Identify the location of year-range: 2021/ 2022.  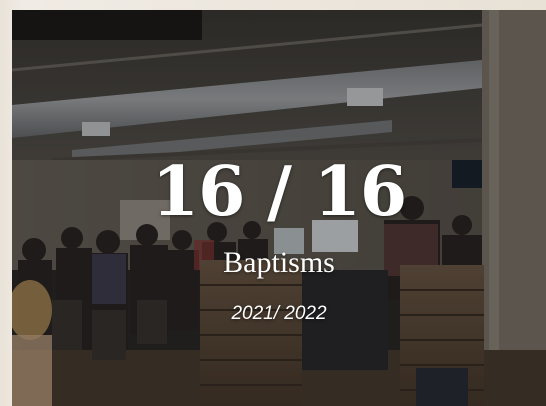
(279, 313).